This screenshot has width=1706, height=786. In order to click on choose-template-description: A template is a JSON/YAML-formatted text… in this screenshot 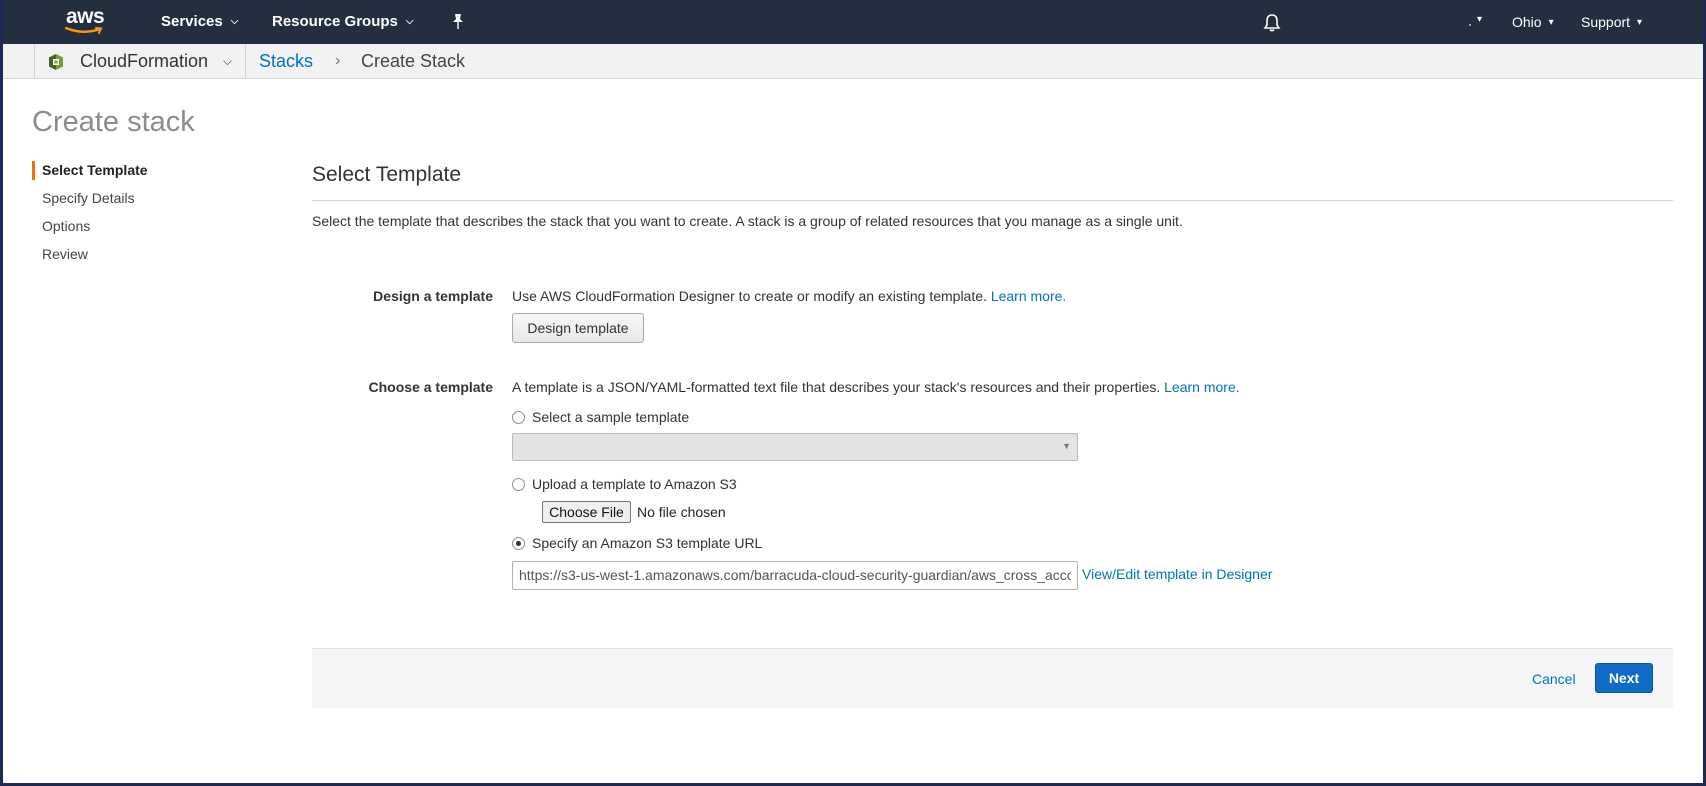, I will do `click(876, 387)`.